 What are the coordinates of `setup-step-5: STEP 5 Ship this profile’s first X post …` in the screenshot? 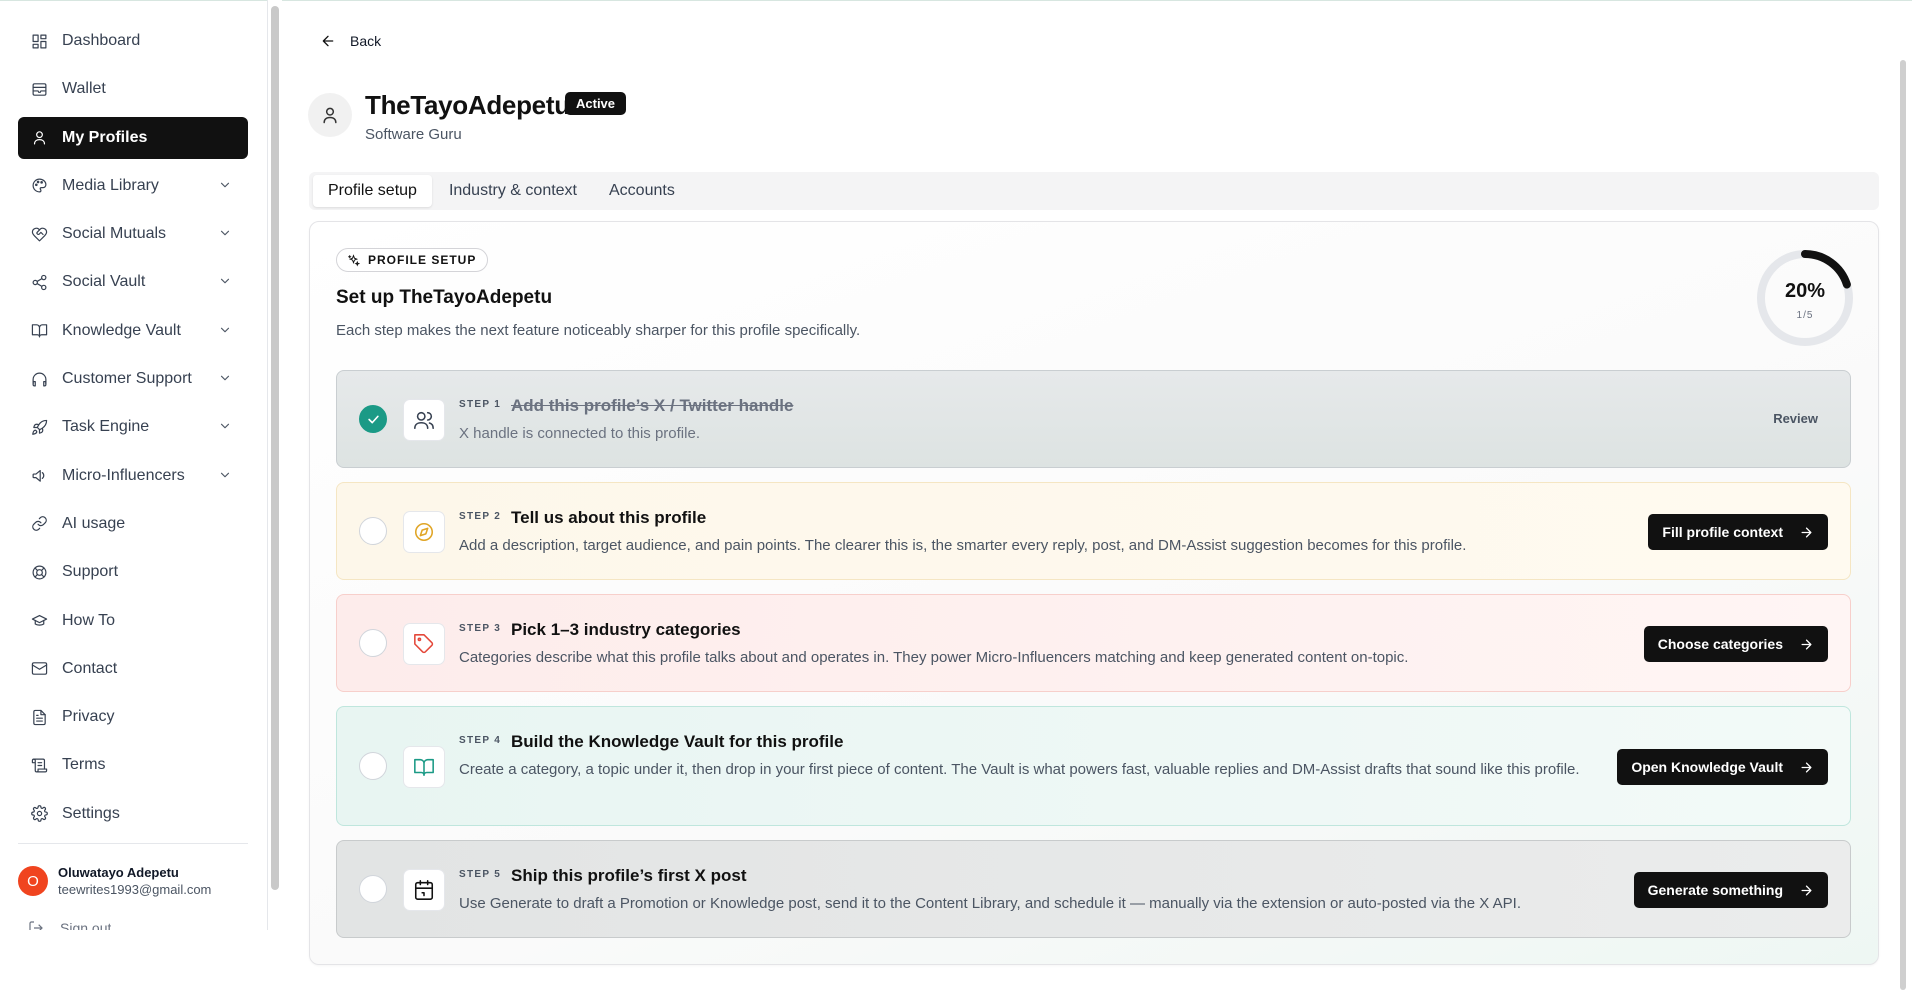 It's located at (1093, 889).